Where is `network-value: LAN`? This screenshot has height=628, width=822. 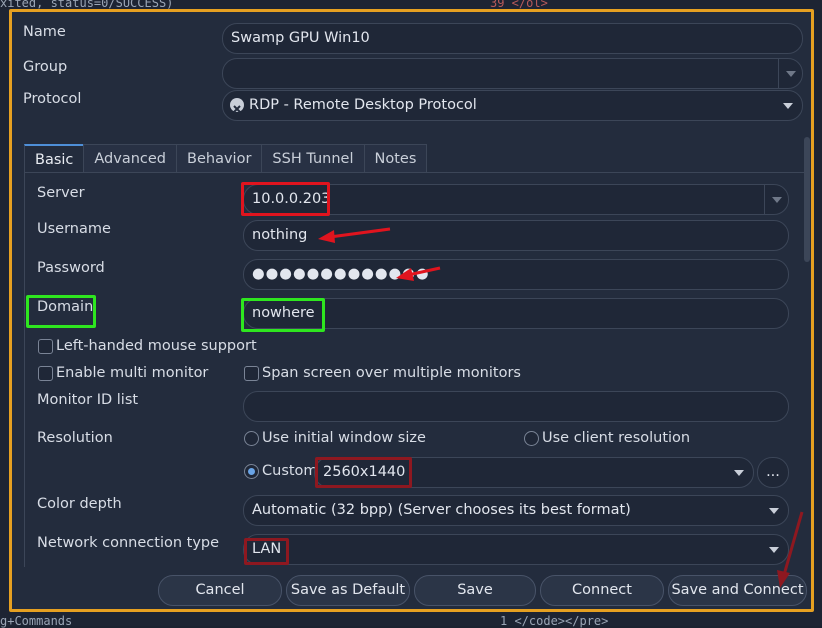
network-value: LAN is located at coordinates (267, 549).